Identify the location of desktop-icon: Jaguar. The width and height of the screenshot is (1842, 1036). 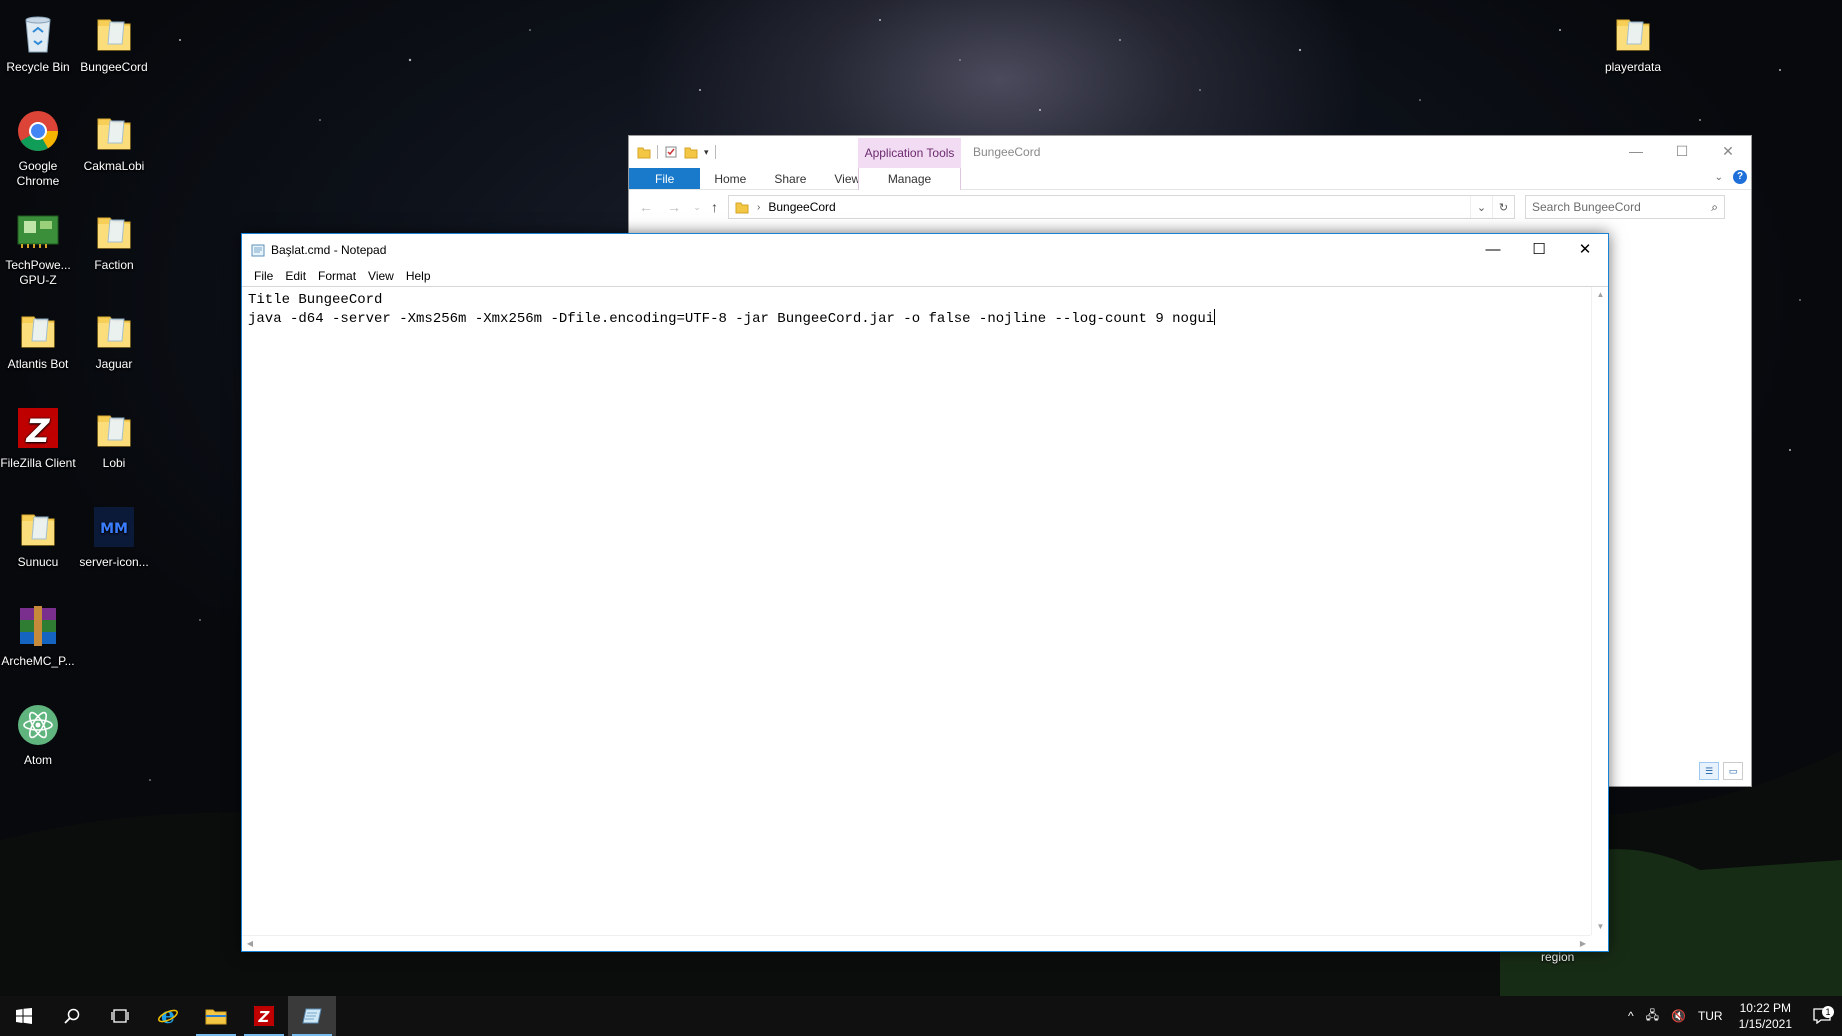
(114, 338).